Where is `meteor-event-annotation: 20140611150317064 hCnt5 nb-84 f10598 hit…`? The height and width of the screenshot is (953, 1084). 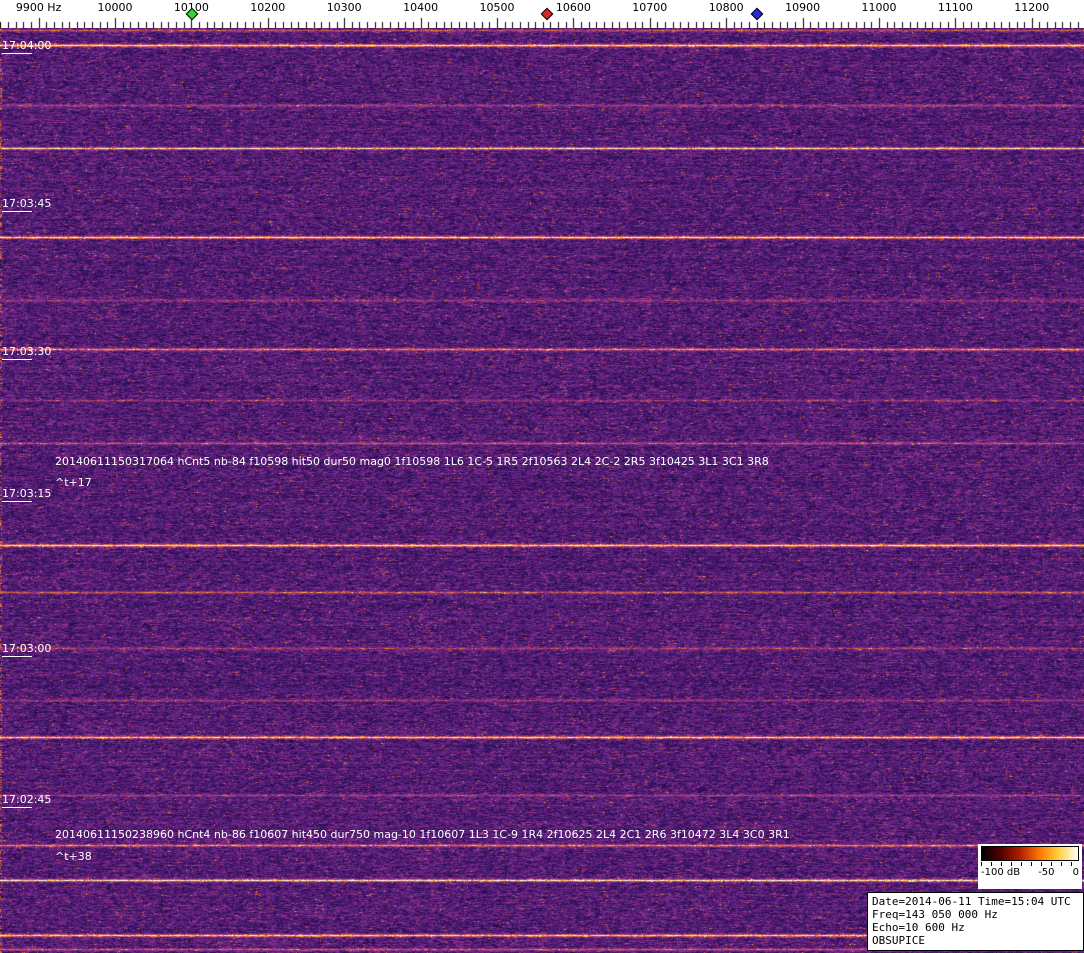 meteor-event-annotation: 20140611150317064 hCnt5 nb-84 f10598 hit… is located at coordinates (412, 461).